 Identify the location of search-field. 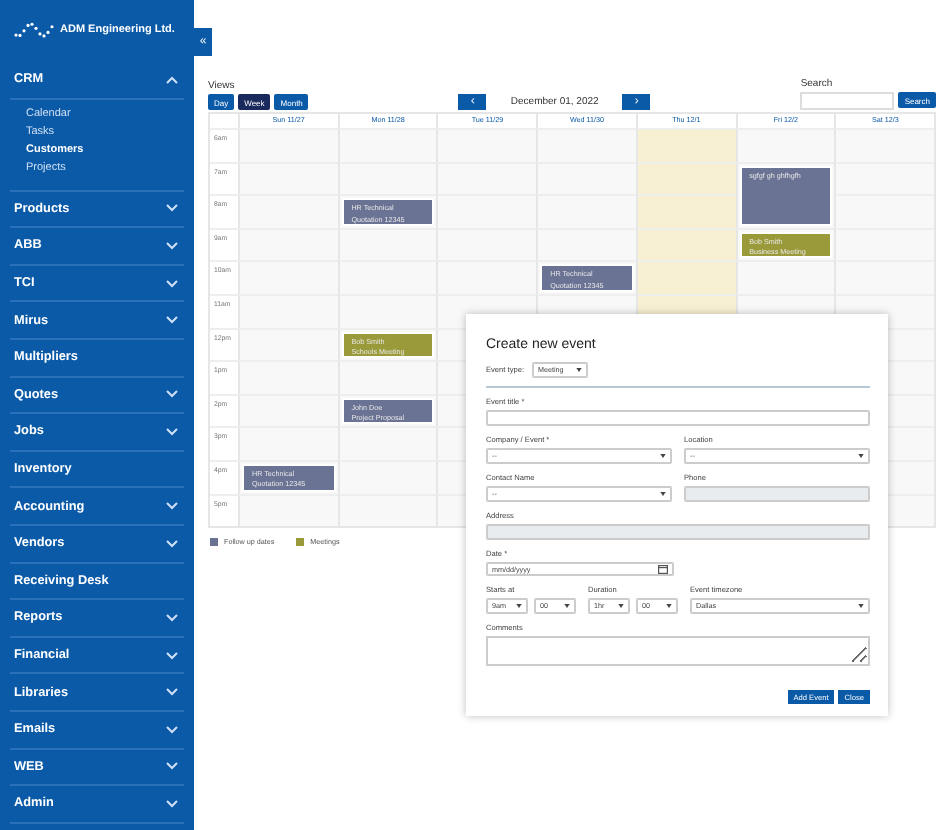
(847, 101).